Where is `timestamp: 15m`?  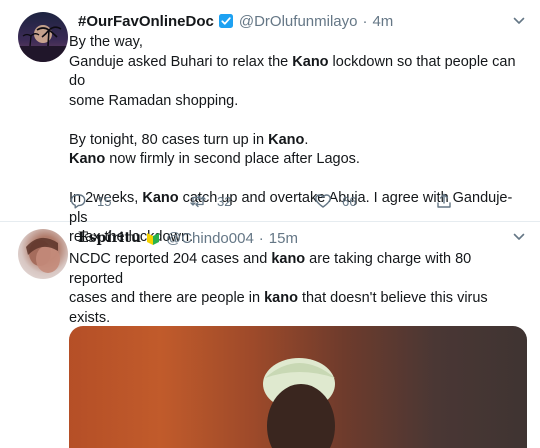
timestamp: 15m is located at coordinates (283, 238).